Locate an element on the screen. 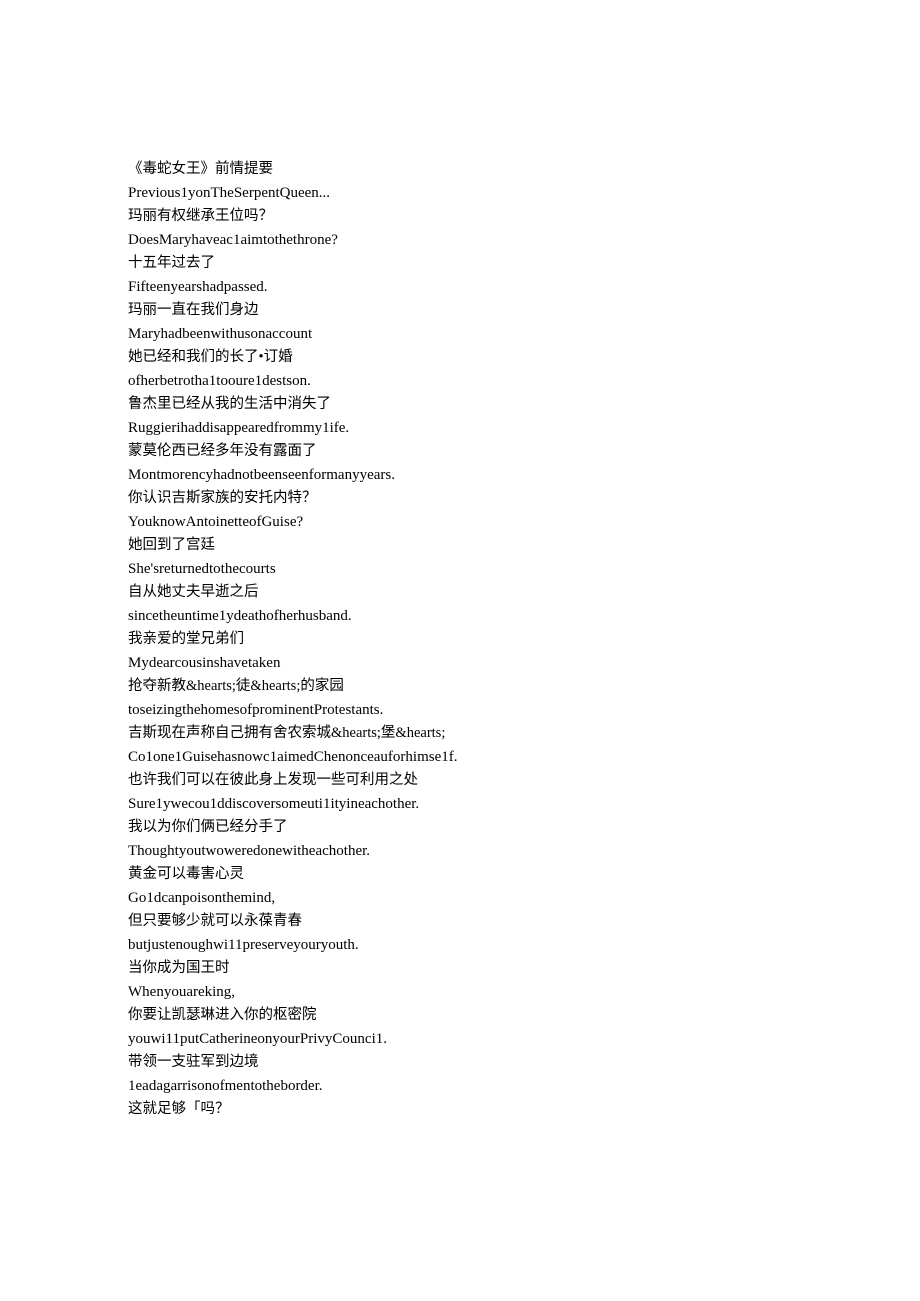 This screenshot has height=1301, width=920. transcript-line-chinese: 我亲爱的堂兄弟们 is located at coordinates (186, 639).